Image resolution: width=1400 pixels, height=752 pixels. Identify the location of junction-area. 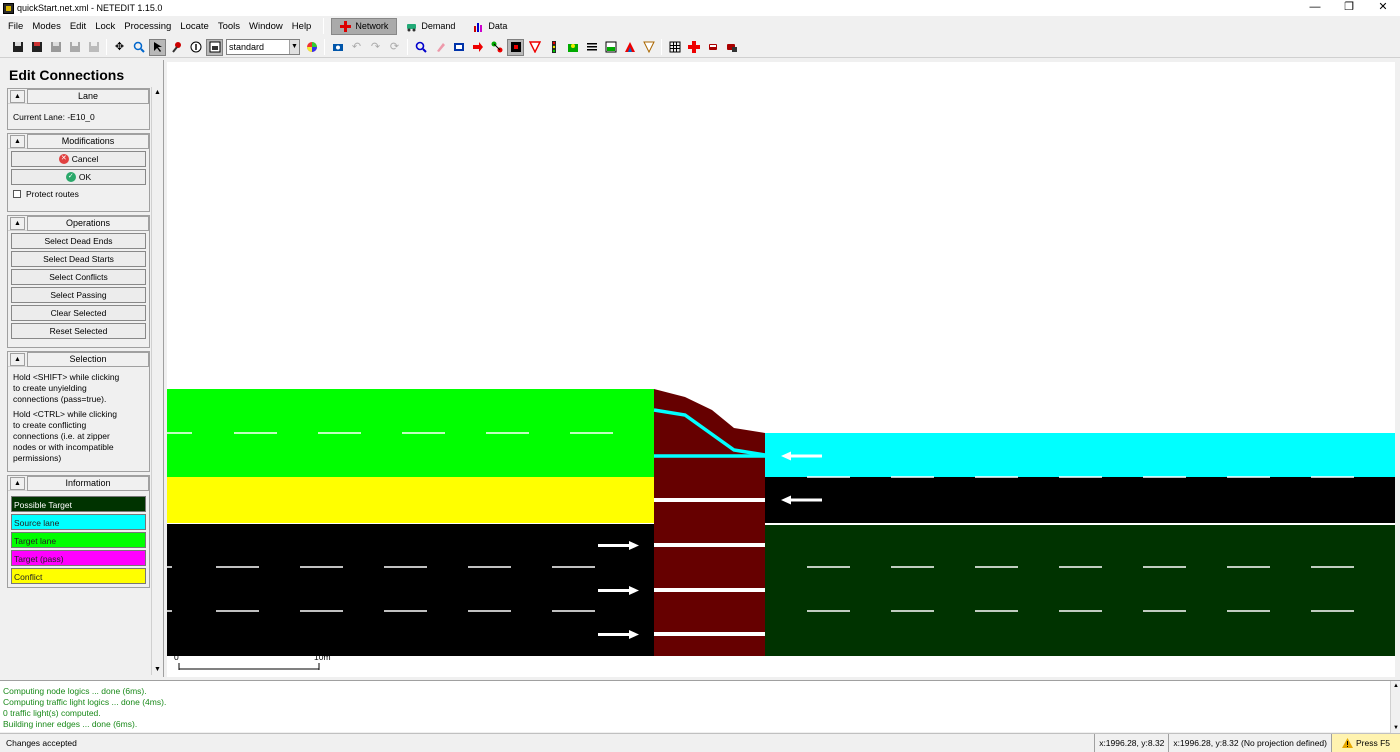
(709, 522).